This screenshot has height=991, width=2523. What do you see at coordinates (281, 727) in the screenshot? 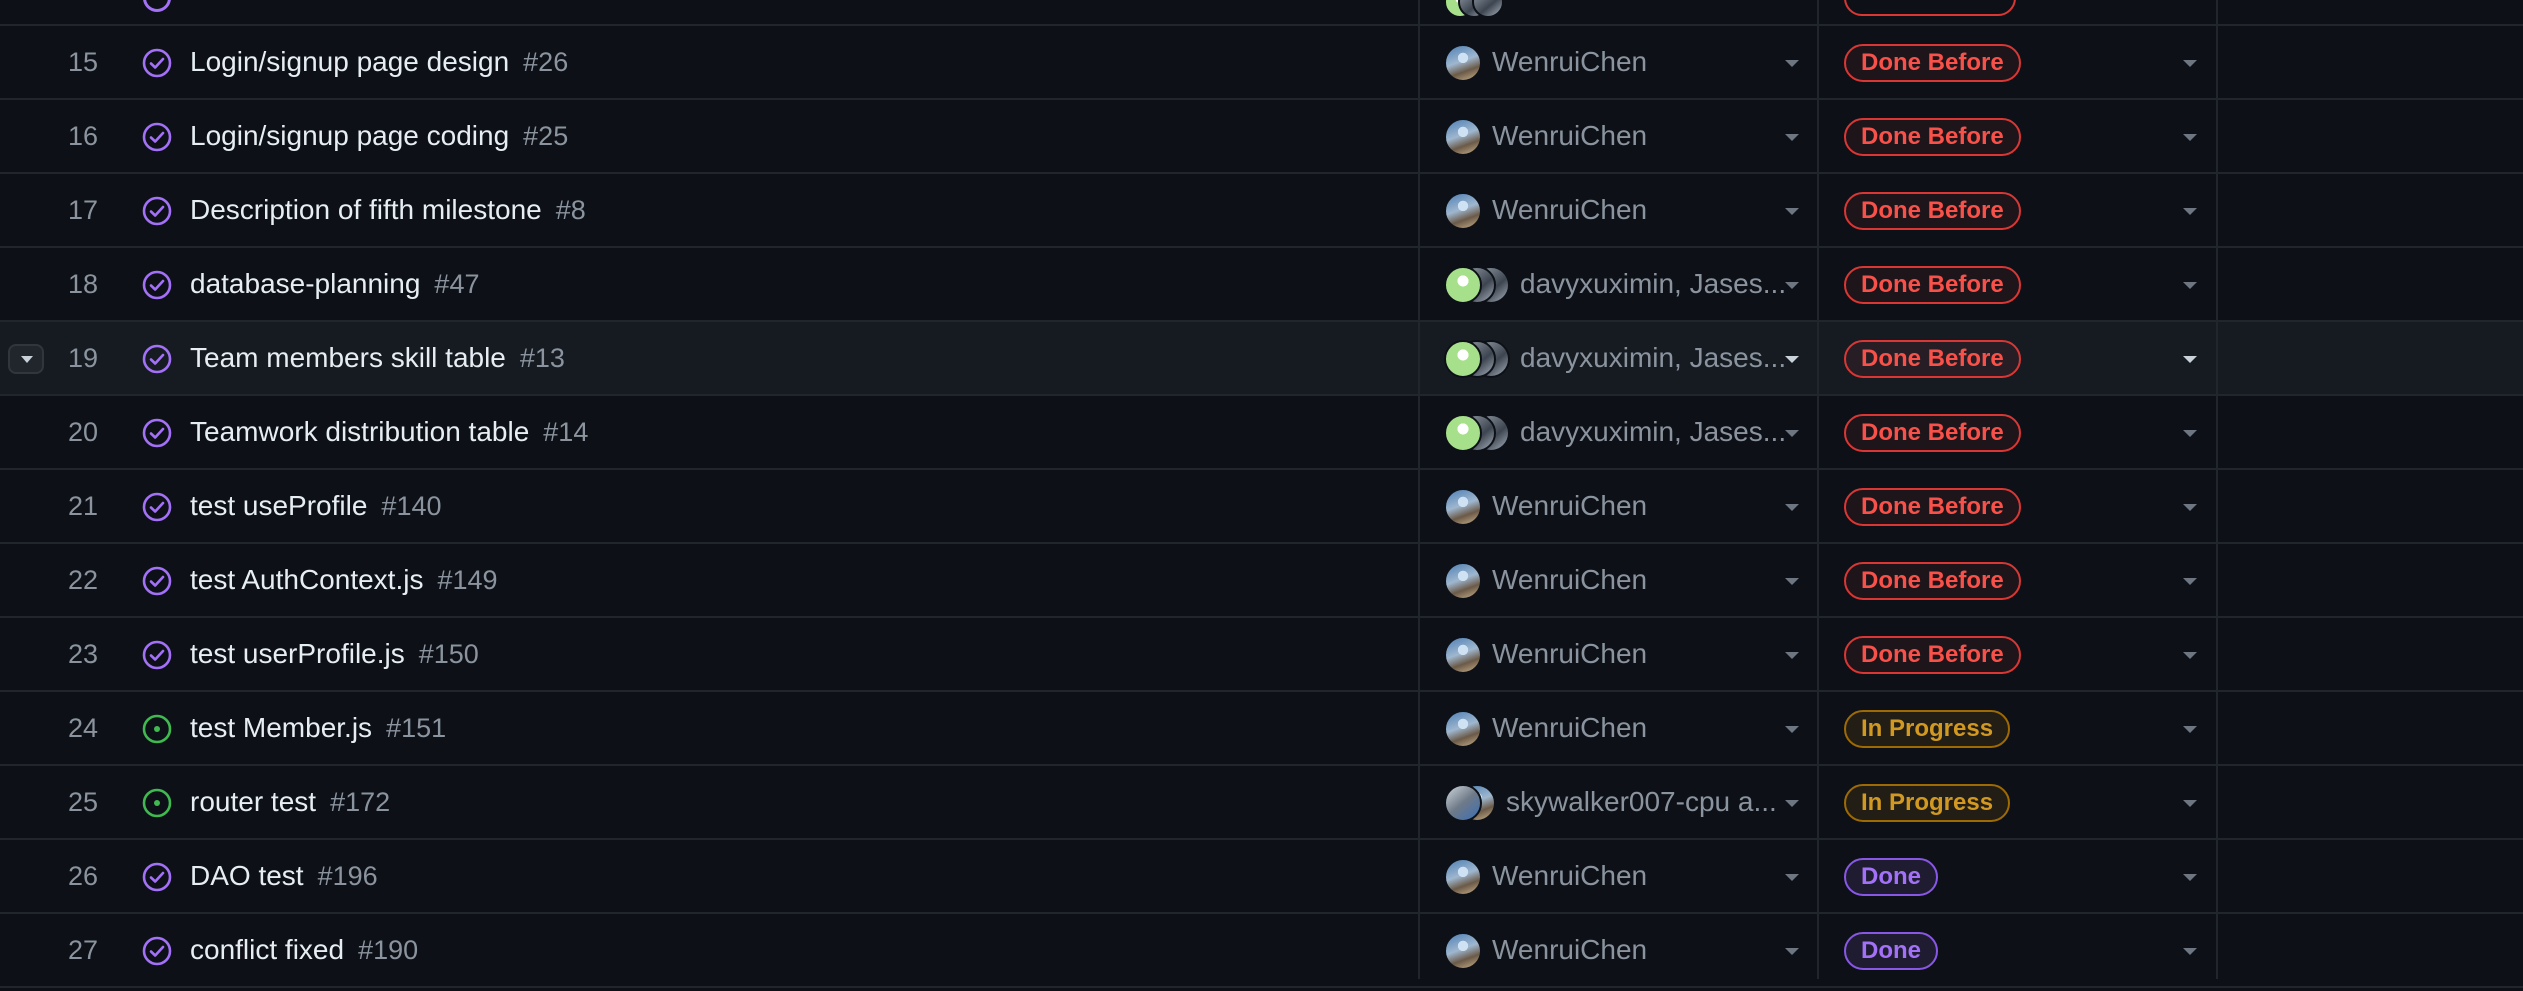
I see `issue-title-link: test Member.js` at bounding box center [281, 727].